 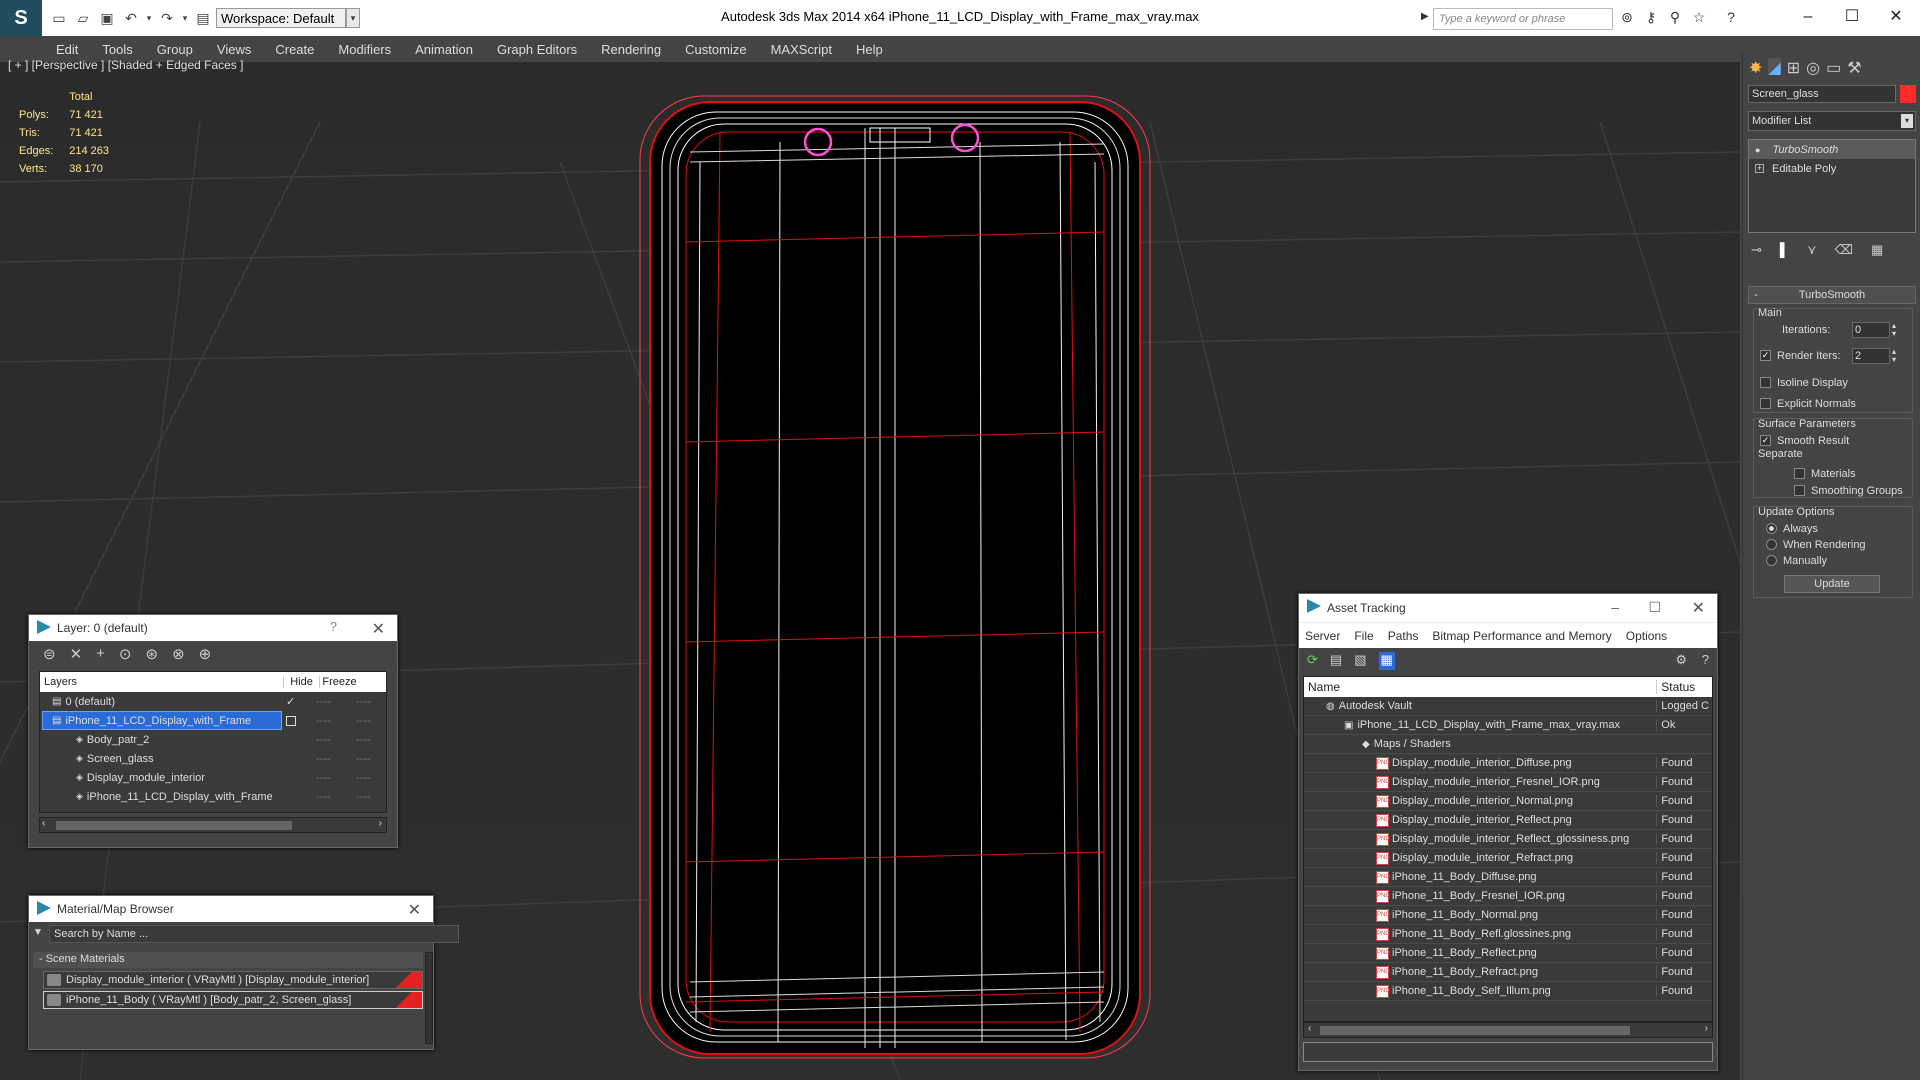 What do you see at coordinates (339, 682) in the screenshot?
I see `freeze-column-header: Freeze` at bounding box center [339, 682].